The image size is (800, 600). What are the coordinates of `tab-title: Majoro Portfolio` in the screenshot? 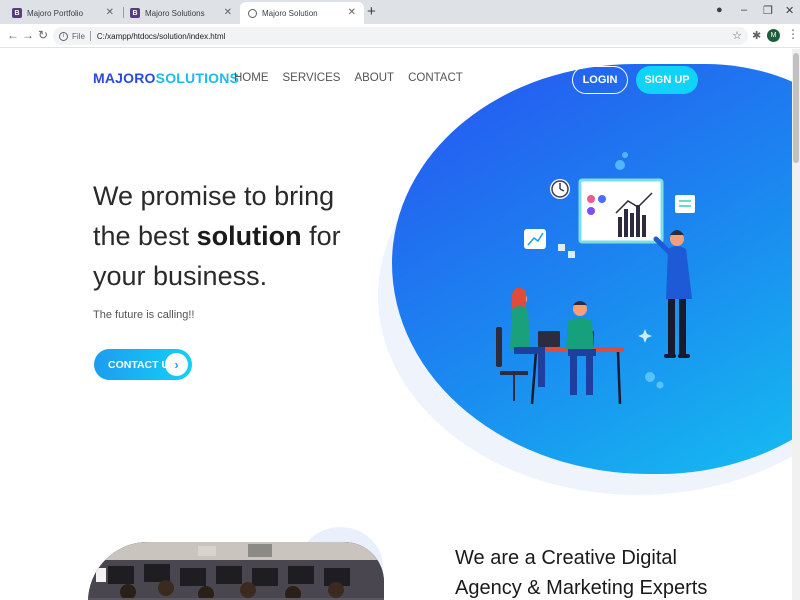 It's located at (55, 13).